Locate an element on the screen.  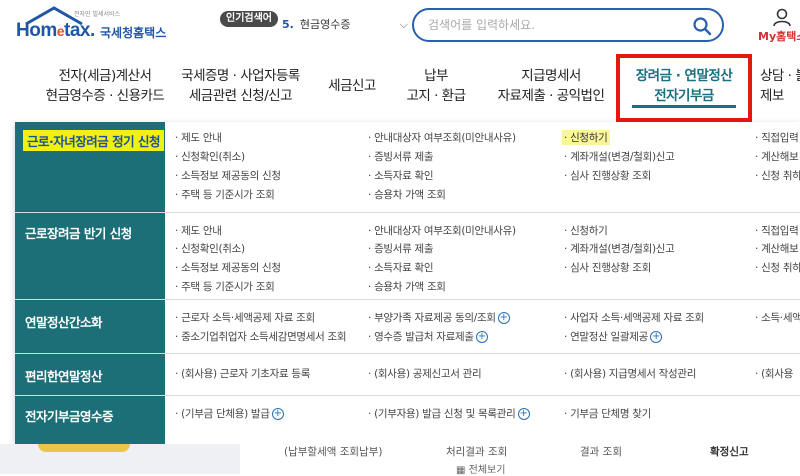
background-yellow-button is located at coordinates (84, 448).